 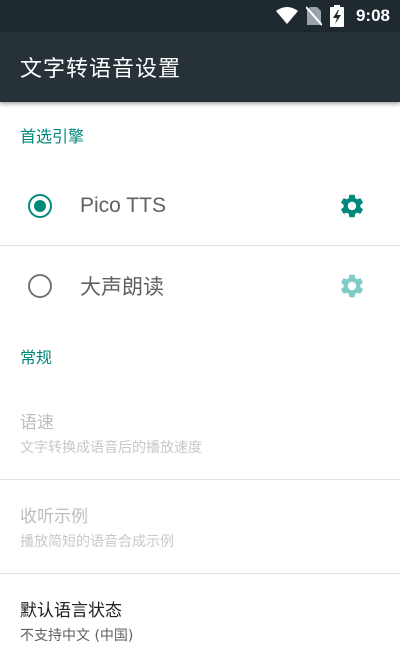 I want to click on section-header-preferred-engine: 首选引擎, so click(x=52, y=136).